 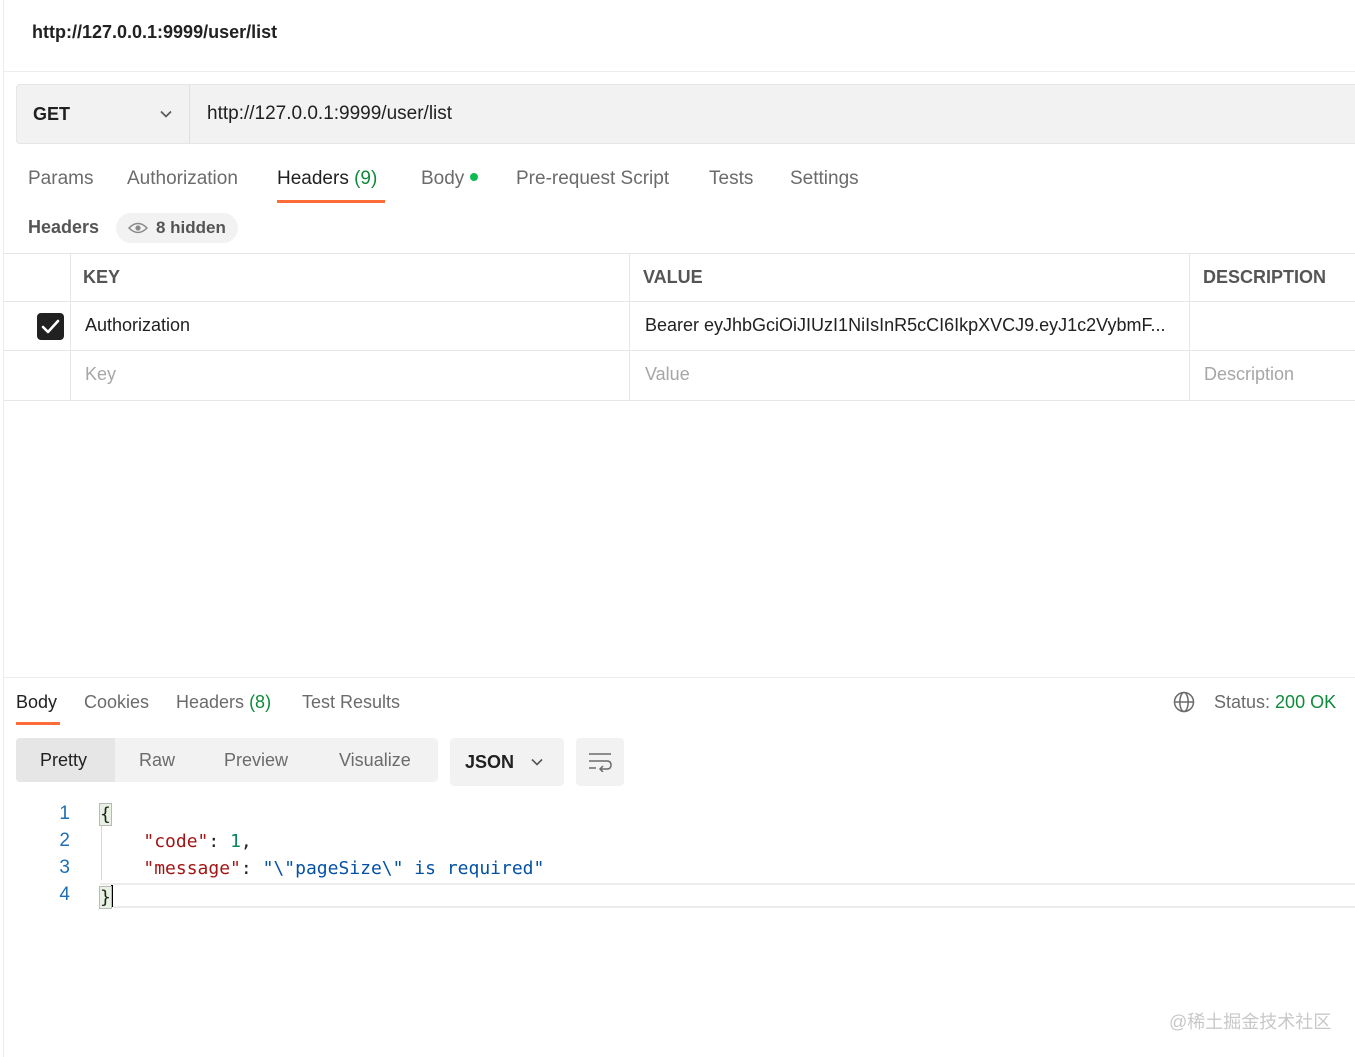 What do you see at coordinates (1242, 702) in the screenshot?
I see `status-label: Status:` at bounding box center [1242, 702].